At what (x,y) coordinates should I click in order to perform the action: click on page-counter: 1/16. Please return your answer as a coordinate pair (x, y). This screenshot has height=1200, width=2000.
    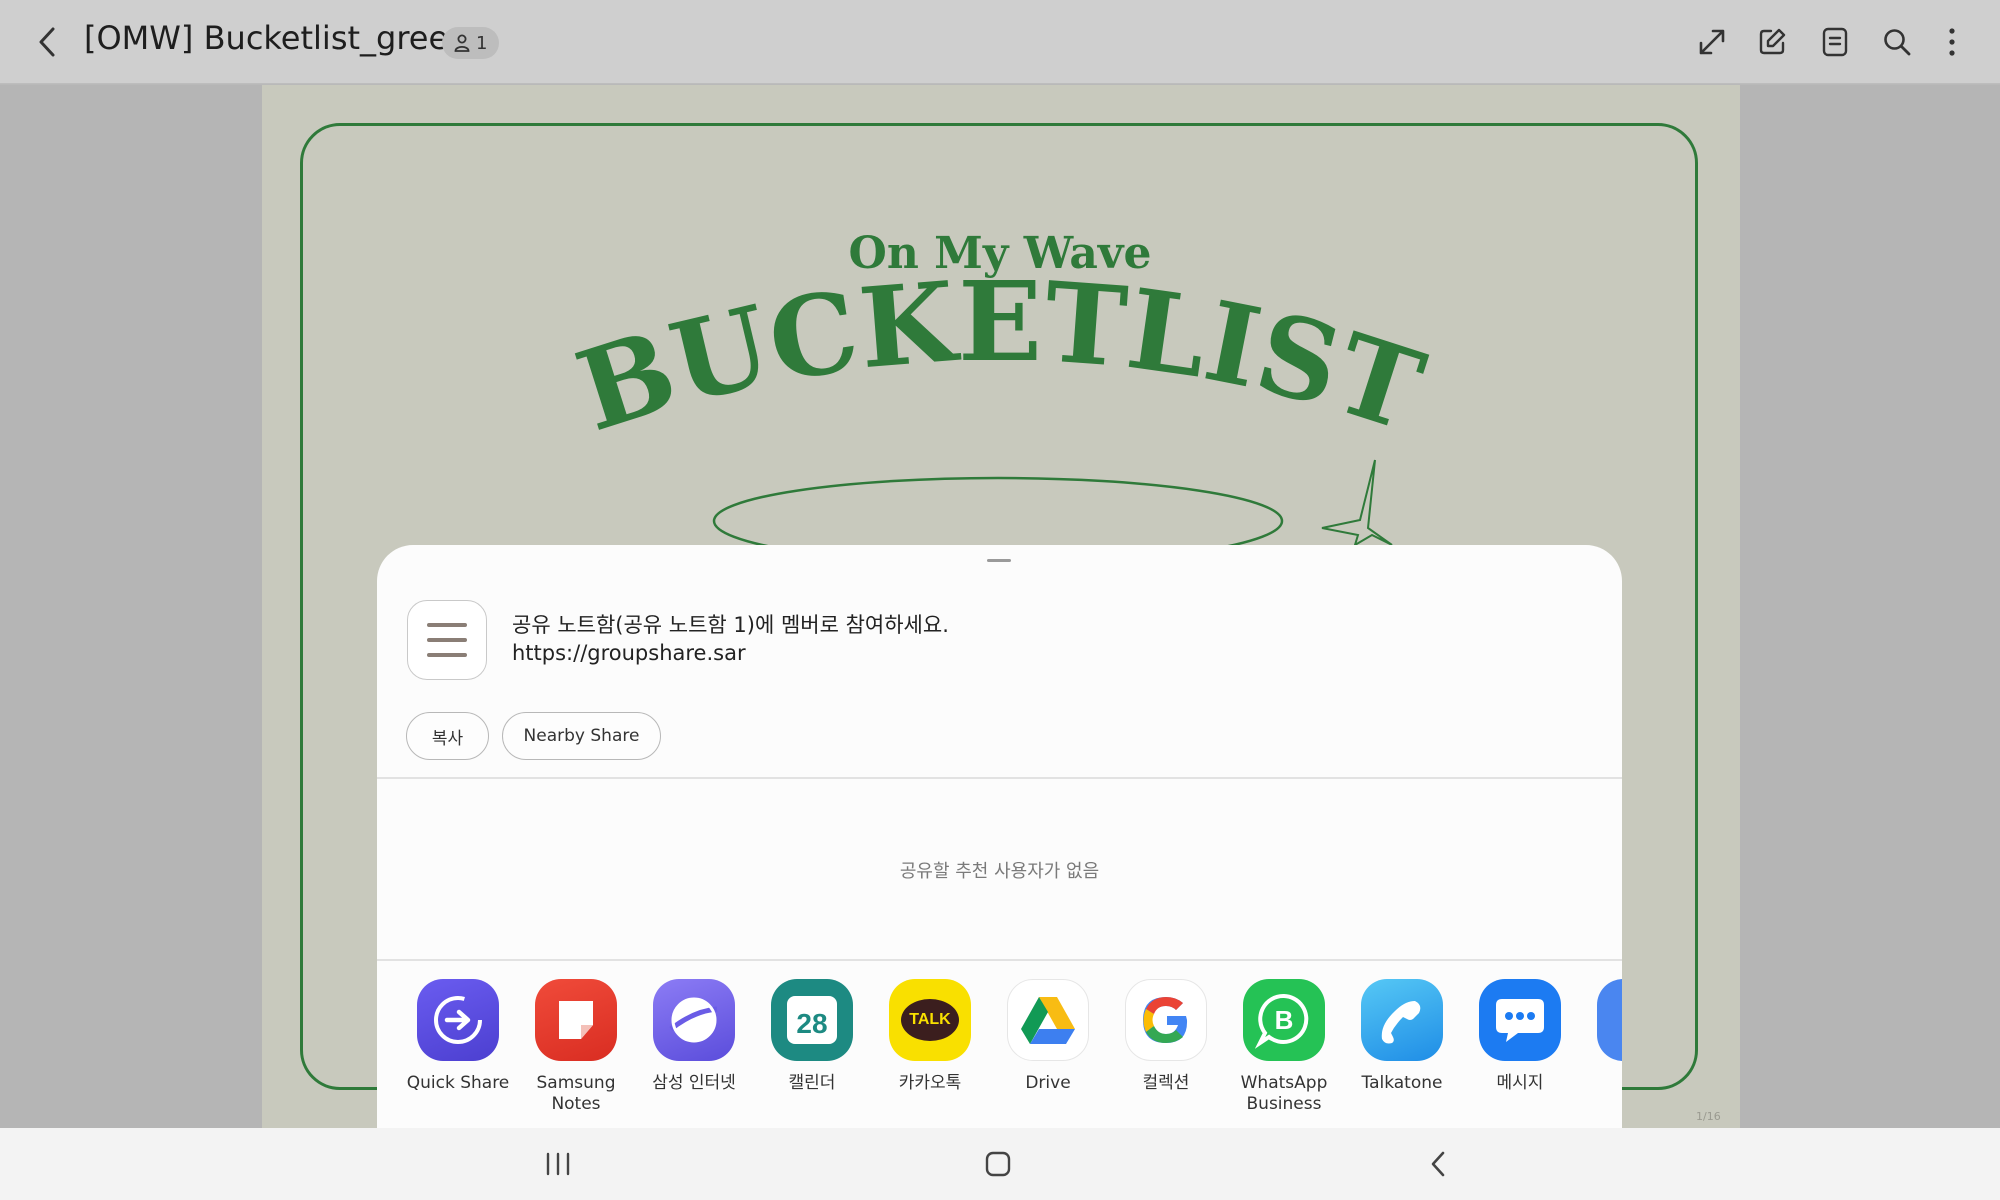
    Looking at the image, I should click on (1708, 1116).